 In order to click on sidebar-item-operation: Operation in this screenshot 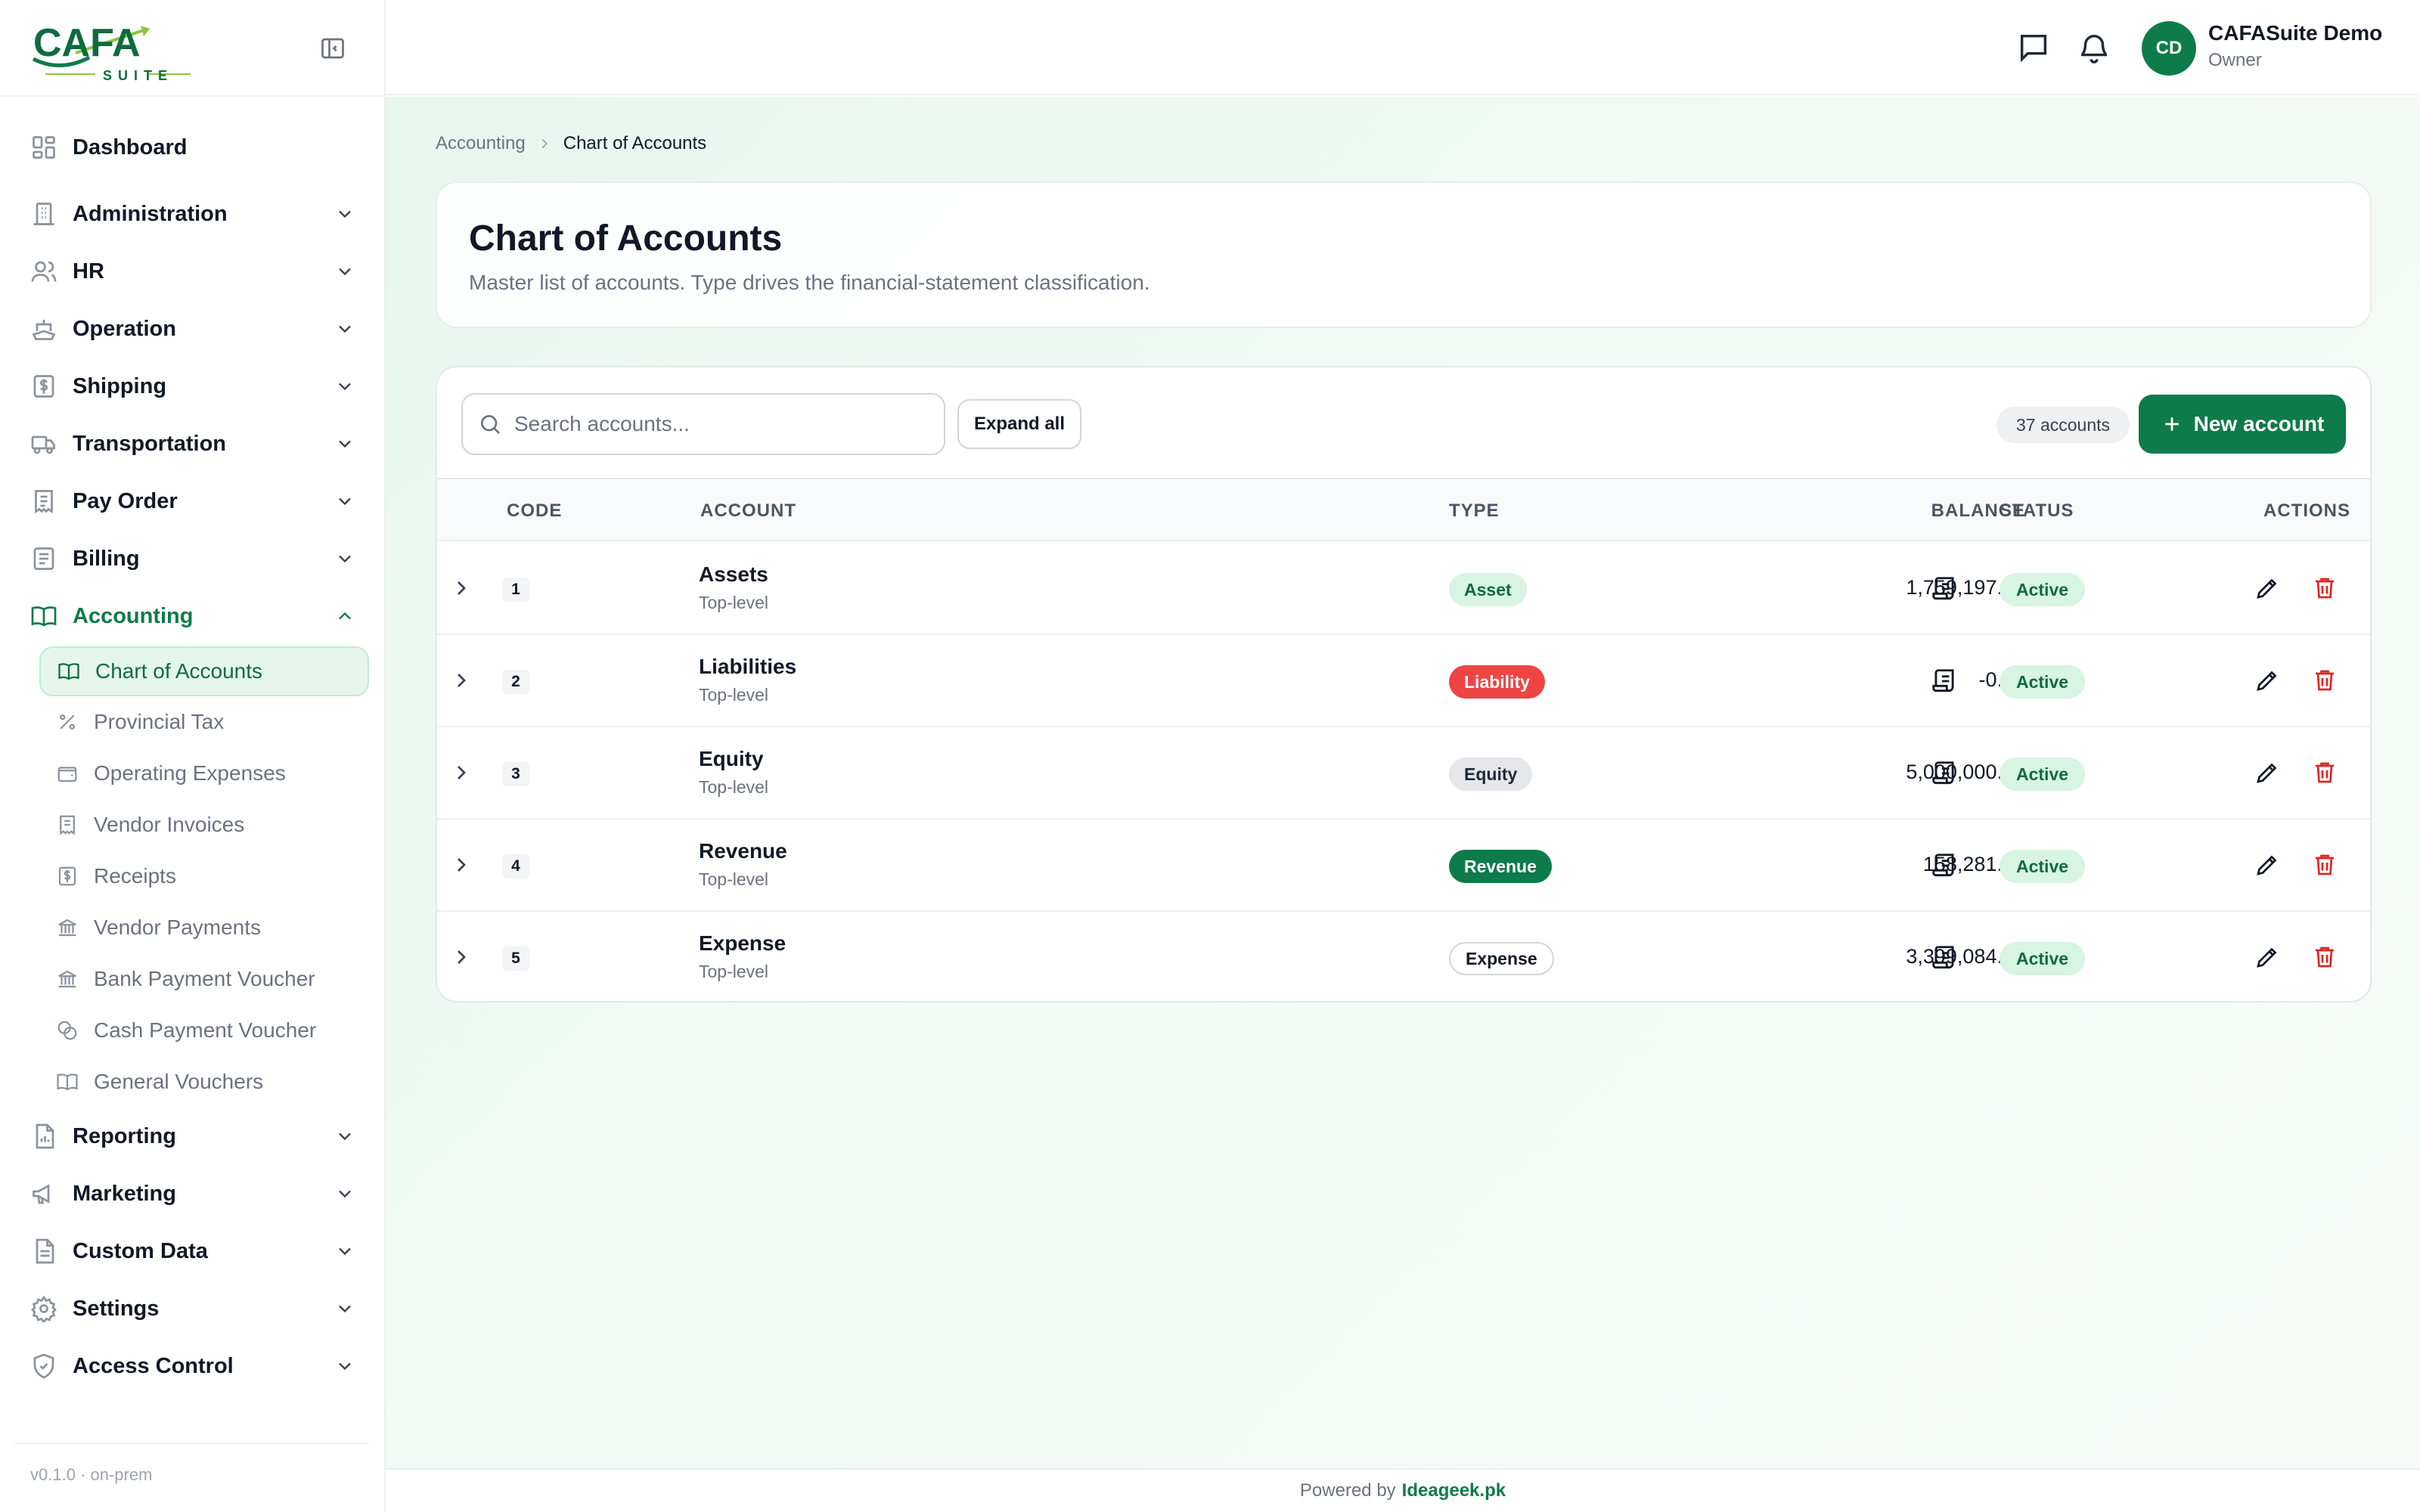, I will do `click(192, 329)`.